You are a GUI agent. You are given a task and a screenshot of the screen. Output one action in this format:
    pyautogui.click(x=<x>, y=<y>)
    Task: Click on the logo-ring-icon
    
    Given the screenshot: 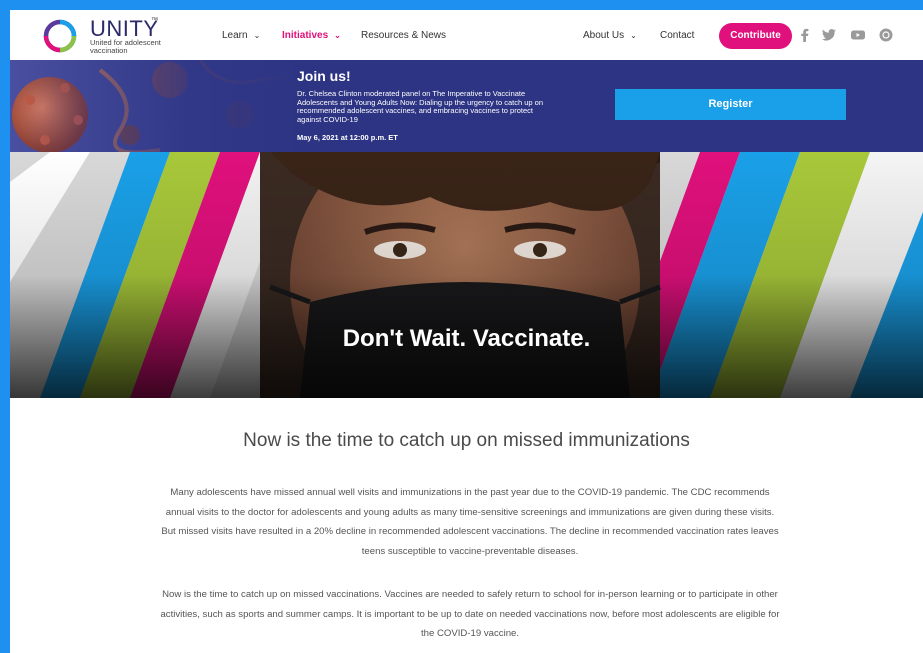 What is the action you would take?
    pyautogui.click(x=60, y=36)
    